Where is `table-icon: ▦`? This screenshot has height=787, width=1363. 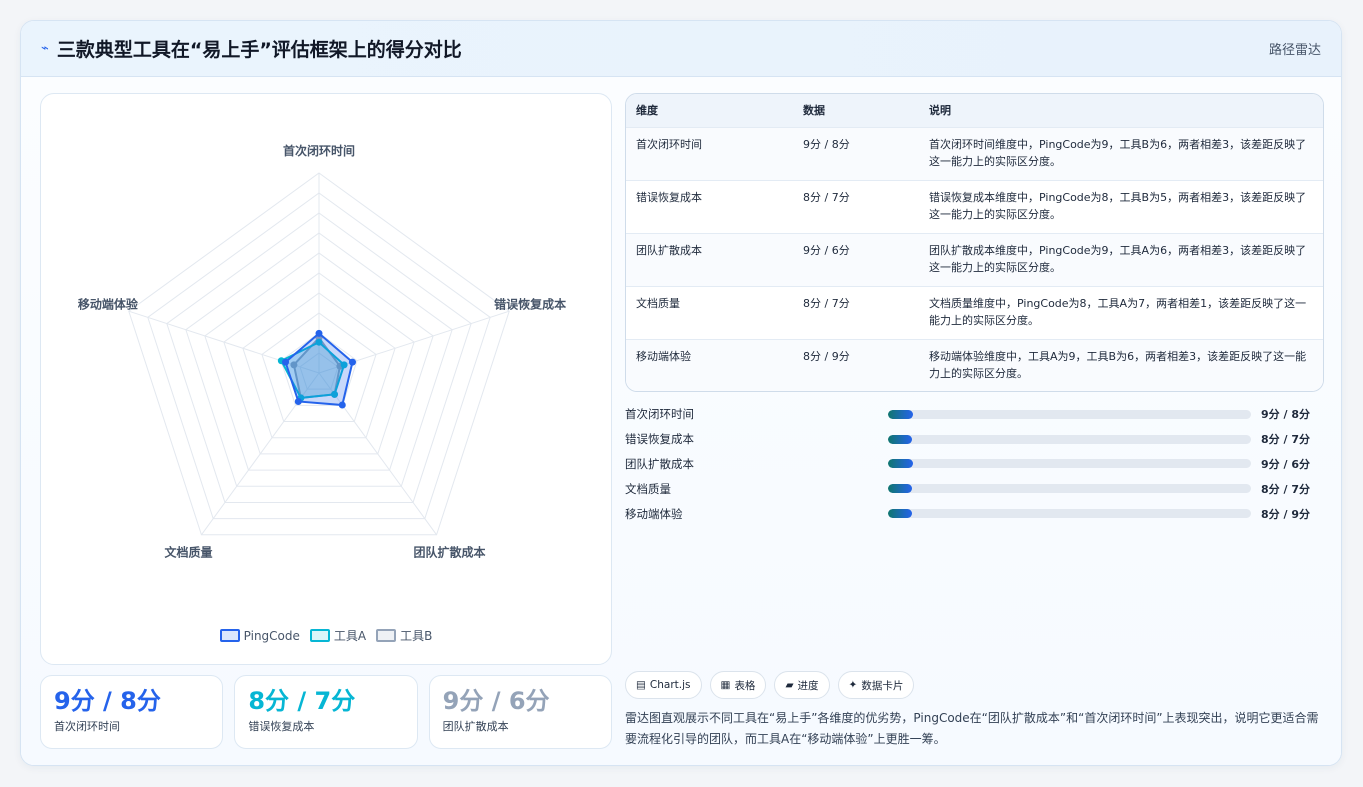 table-icon: ▦ is located at coordinates (725, 685).